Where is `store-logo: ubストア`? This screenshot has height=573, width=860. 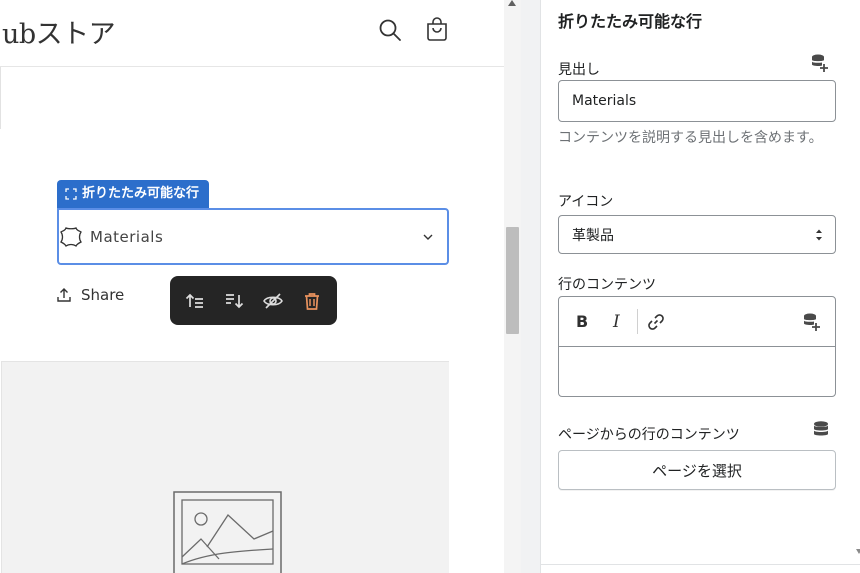 store-logo: ubストア is located at coordinates (59, 31).